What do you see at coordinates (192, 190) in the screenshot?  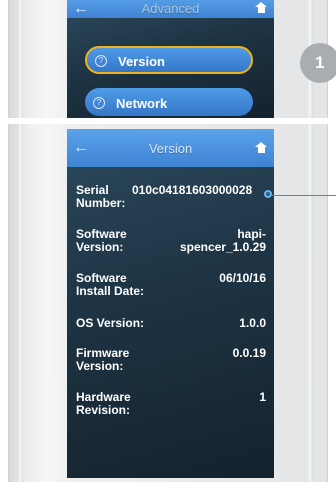 I see `serial-number-value: 010c04181603000028` at bounding box center [192, 190].